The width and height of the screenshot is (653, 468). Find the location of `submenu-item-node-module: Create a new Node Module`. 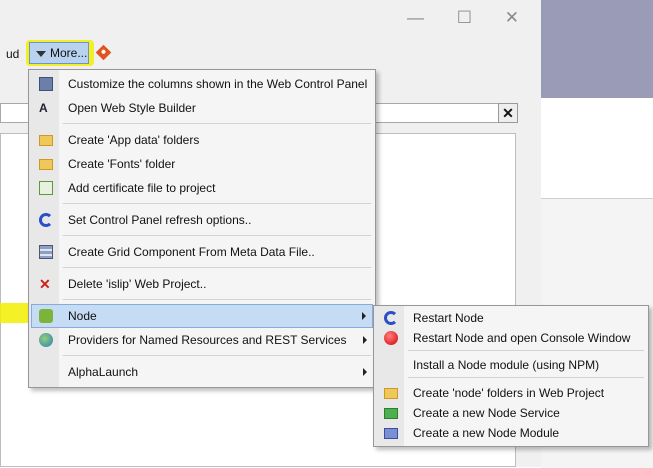

submenu-item-node-module: Create a new Node Module is located at coordinates (511, 433).